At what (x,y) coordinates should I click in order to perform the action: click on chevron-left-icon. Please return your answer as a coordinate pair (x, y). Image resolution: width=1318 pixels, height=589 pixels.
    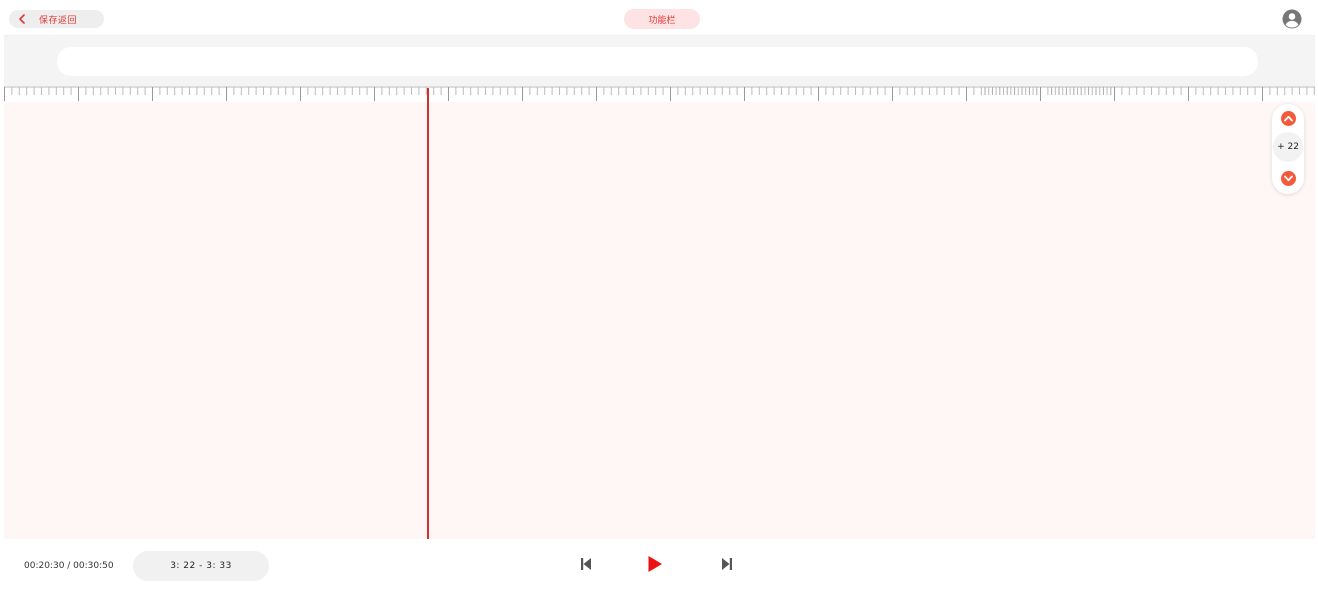
    Looking at the image, I should click on (22, 19).